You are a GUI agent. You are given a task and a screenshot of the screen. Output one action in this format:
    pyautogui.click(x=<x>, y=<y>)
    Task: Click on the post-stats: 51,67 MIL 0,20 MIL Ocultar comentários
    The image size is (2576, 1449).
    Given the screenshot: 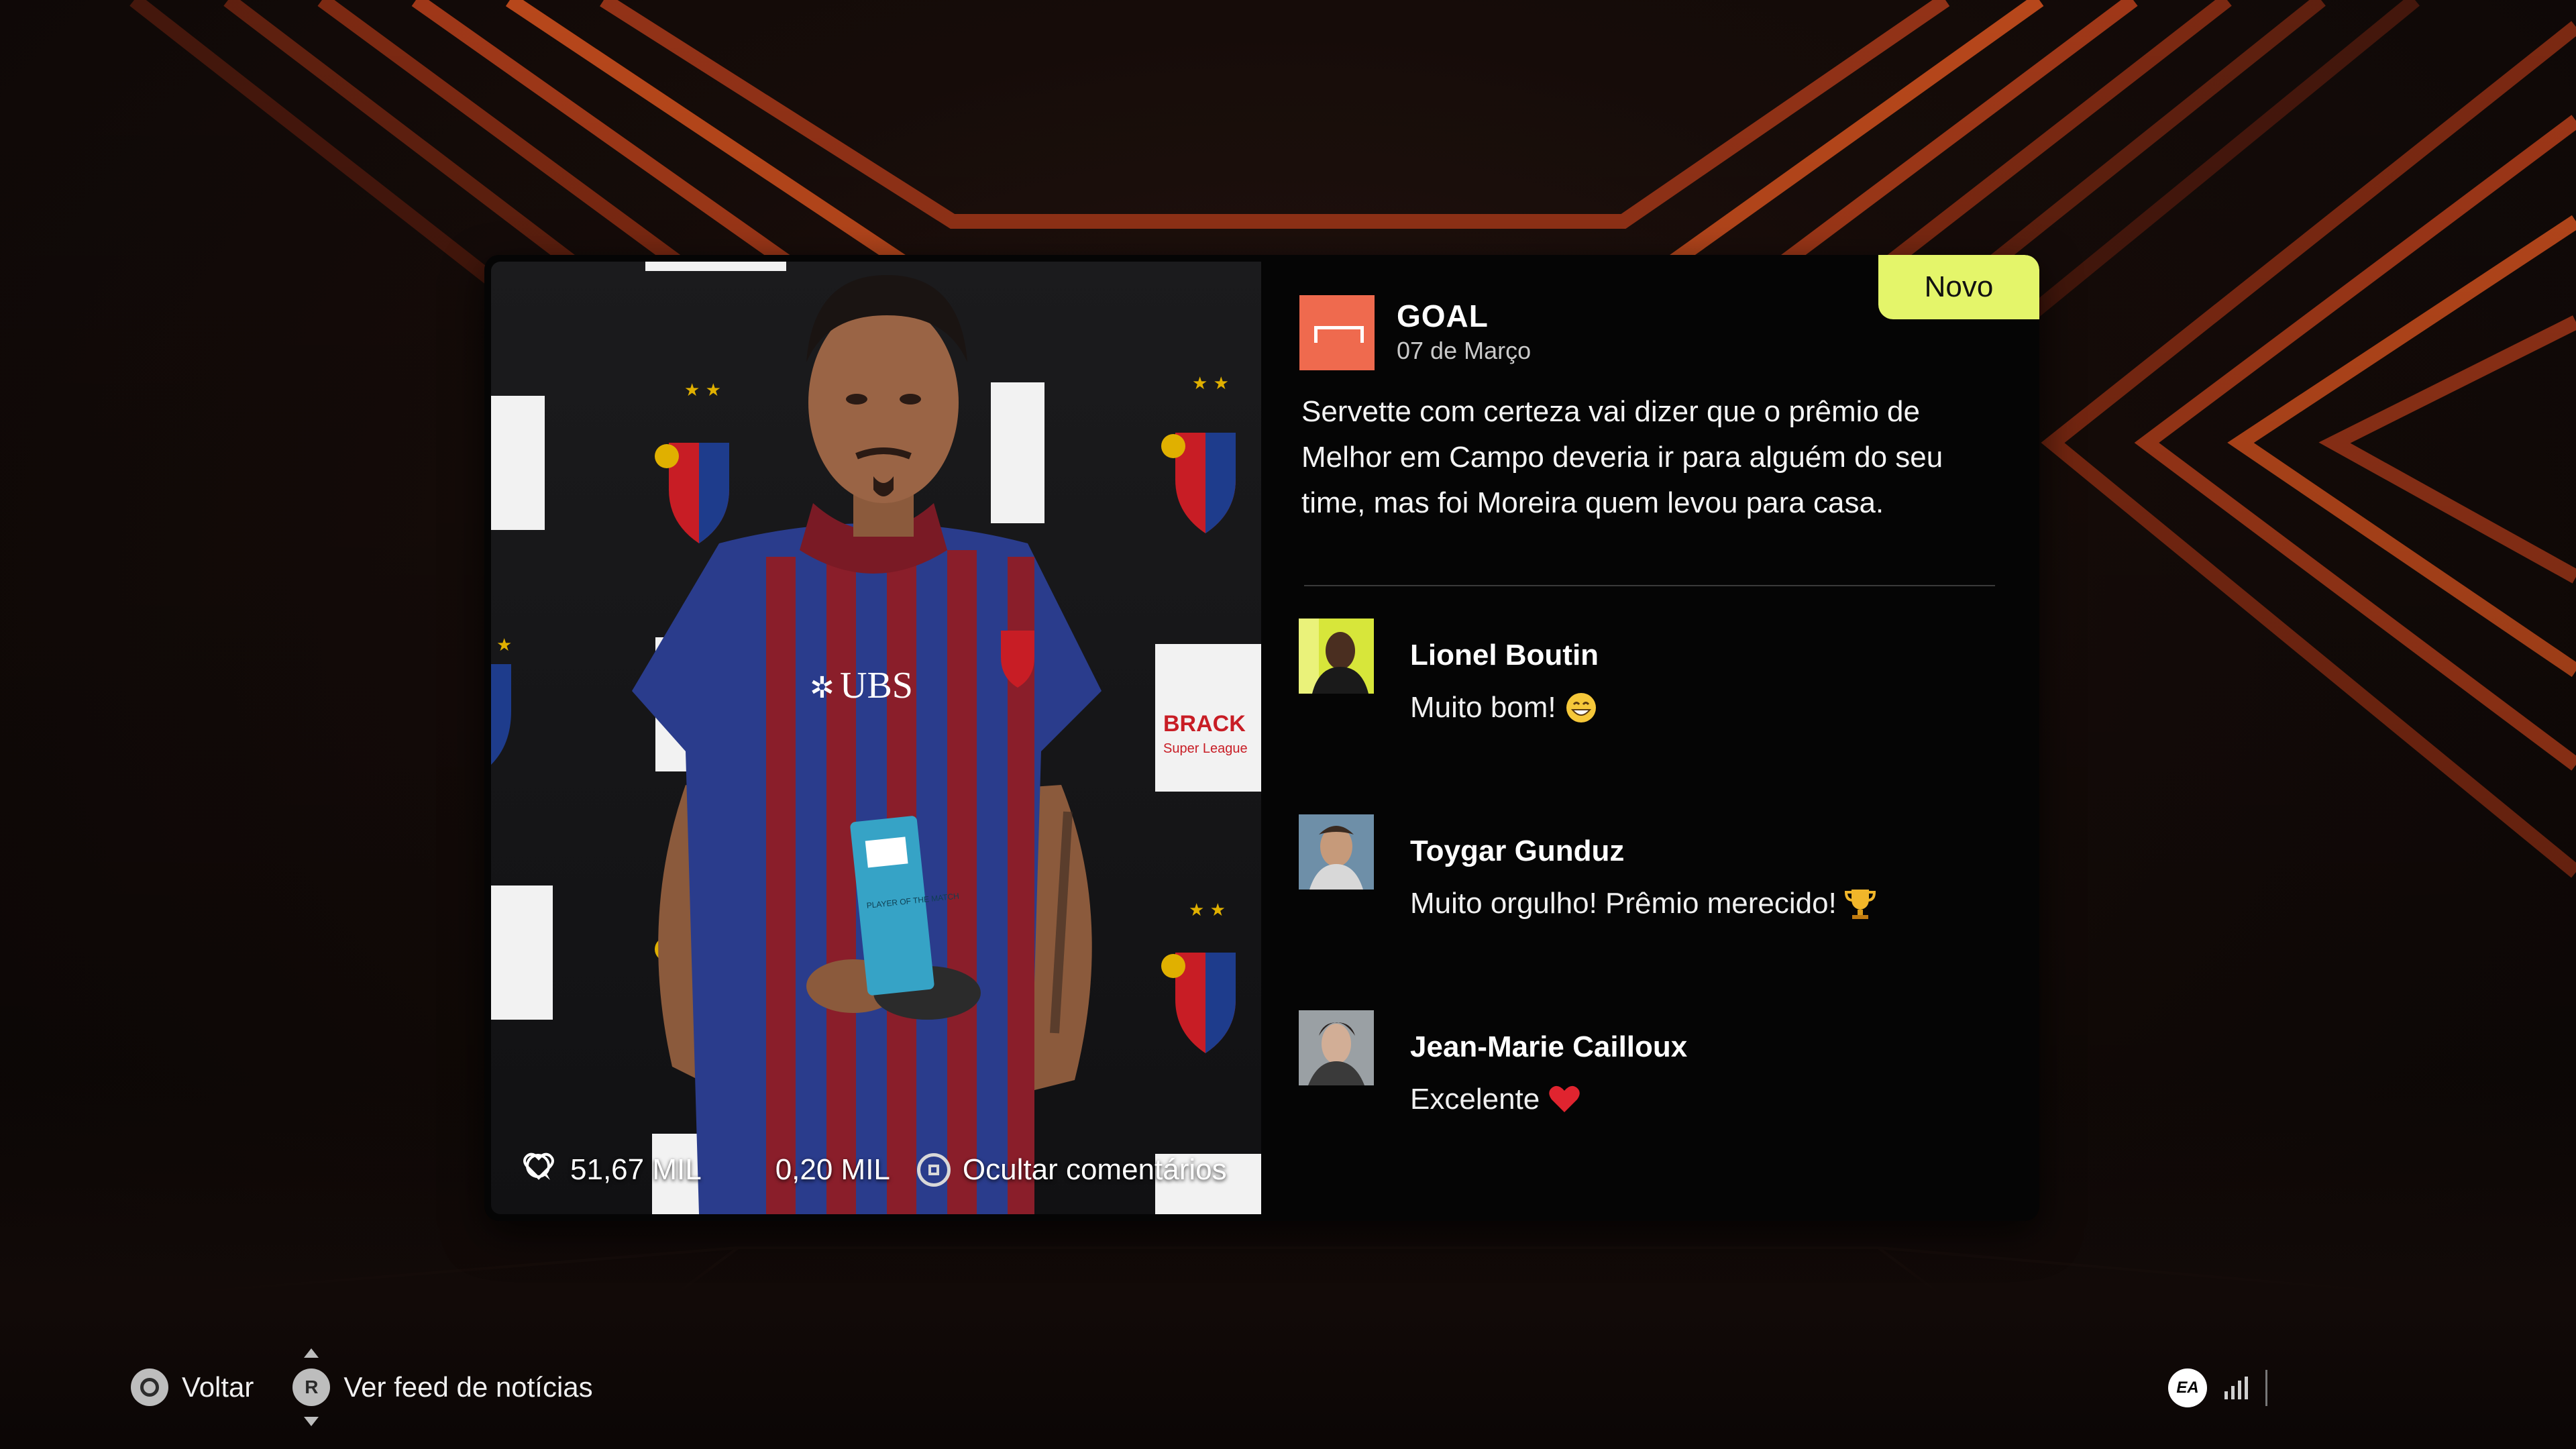 What is the action you would take?
    pyautogui.click(x=875, y=1169)
    